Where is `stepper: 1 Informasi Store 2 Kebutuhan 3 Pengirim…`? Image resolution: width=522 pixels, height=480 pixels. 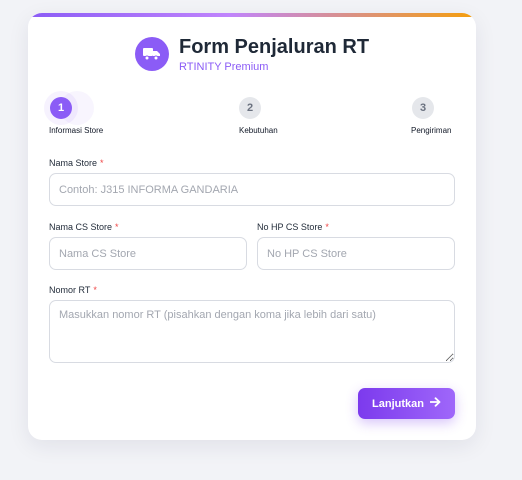
stepper: 1 Informasi Store 2 Kebutuhan 3 Pengirim… is located at coordinates (252, 117).